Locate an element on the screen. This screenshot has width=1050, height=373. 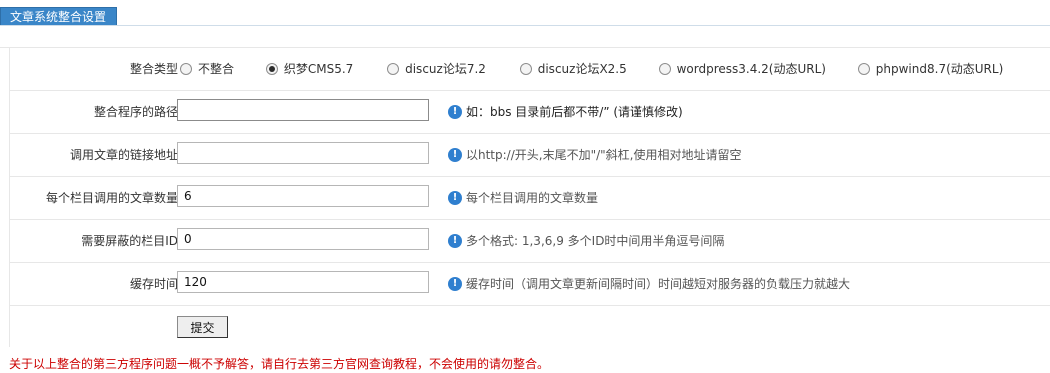
radio-option-discuz72: discuz论坛7.2 is located at coordinates (436, 69).